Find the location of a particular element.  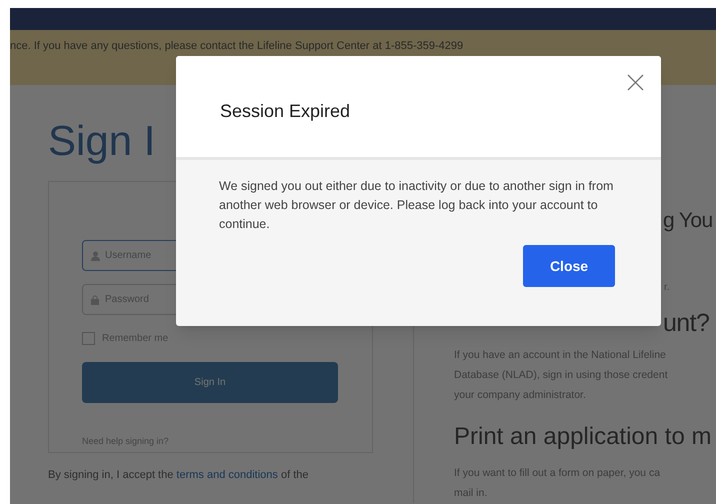

terms-text: By signing in, I accept the terms and conditions of the is located at coordinates (179, 475).